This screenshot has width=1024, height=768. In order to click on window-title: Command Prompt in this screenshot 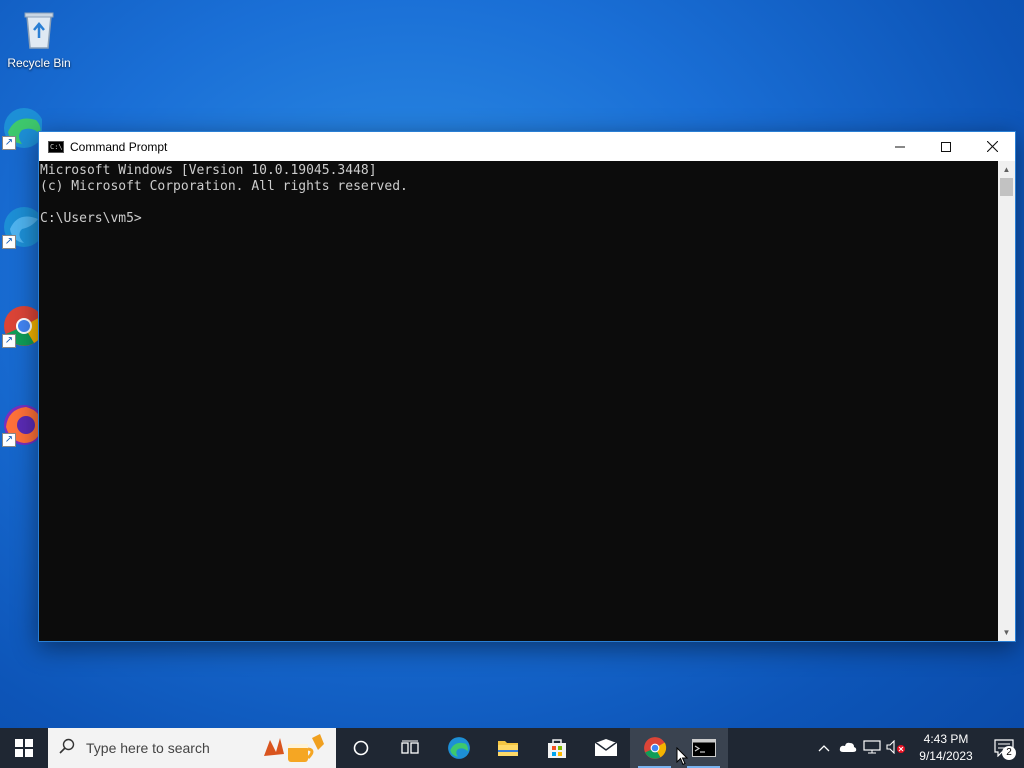, I will do `click(119, 146)`.